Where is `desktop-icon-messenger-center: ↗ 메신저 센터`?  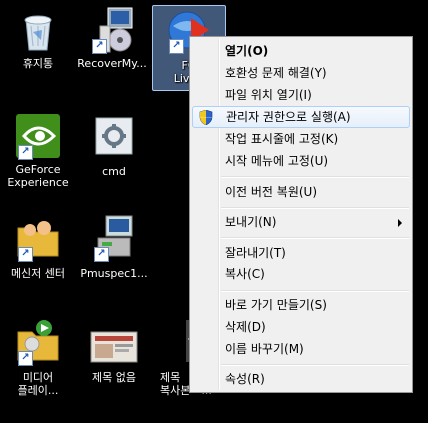 desktop-icon-messenger-center: ↗ 메신저 센터 is located at coordinates (38, 247).